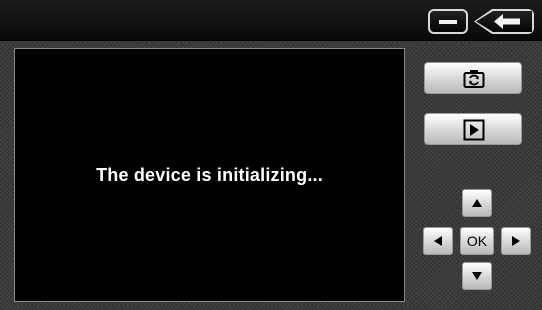 This screenshot has height=310, width=542. I want to click on arrow-down-icon, so click(477, 276).